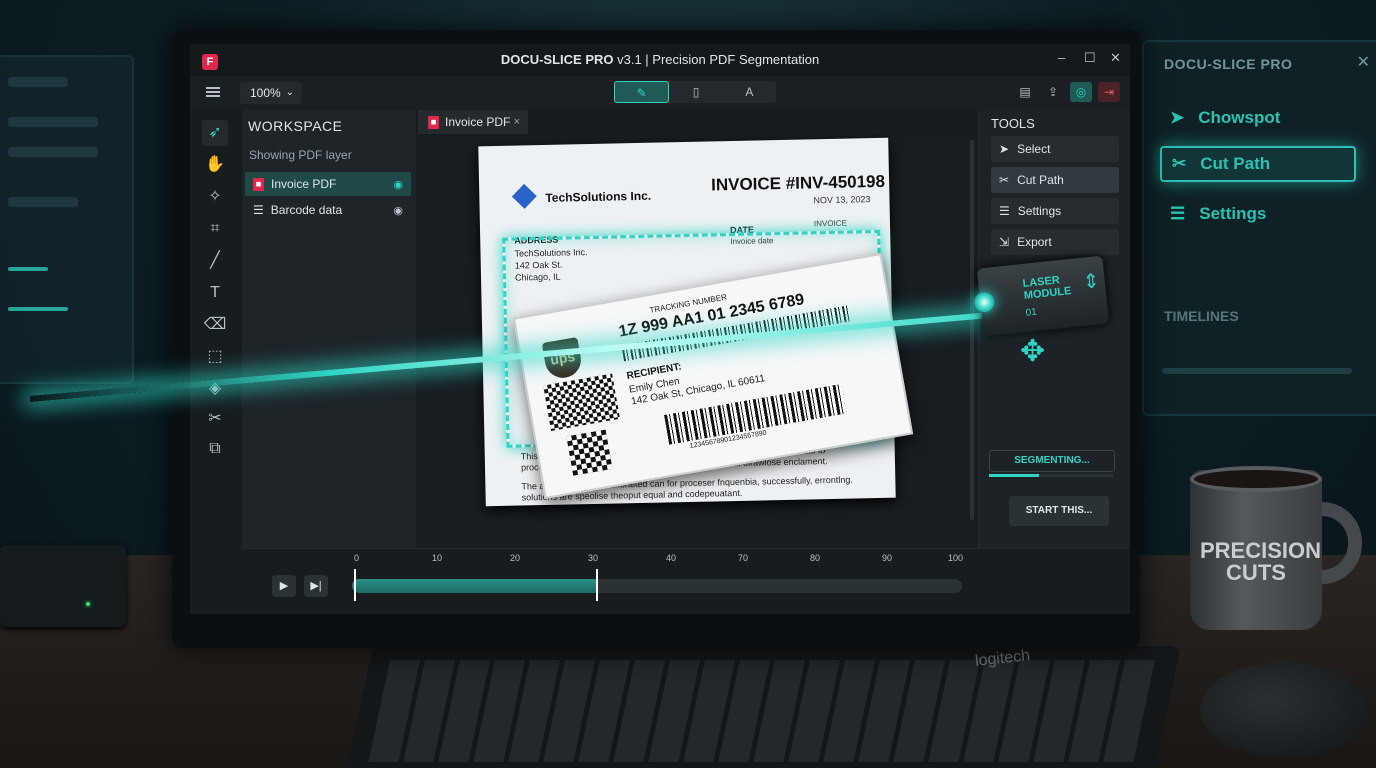 Image resolution: width=1376 pixels, height=768 pixels. I want to click on timeline-tick: 100, so click(956, 558).